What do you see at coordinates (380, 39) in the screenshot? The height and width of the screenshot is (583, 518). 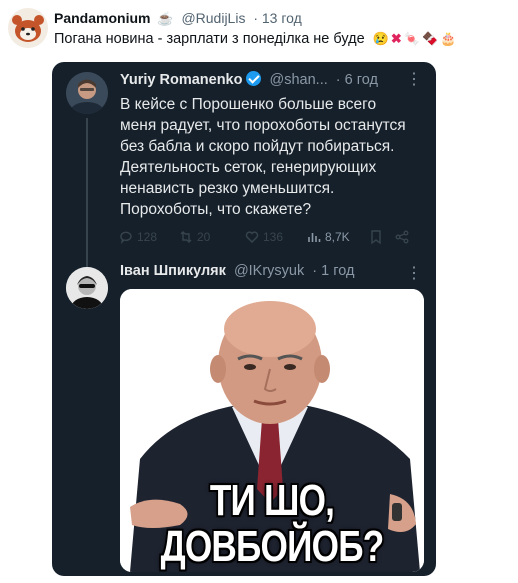 I see `crying-face-icon: 😢` at bounding box center [380, 39].